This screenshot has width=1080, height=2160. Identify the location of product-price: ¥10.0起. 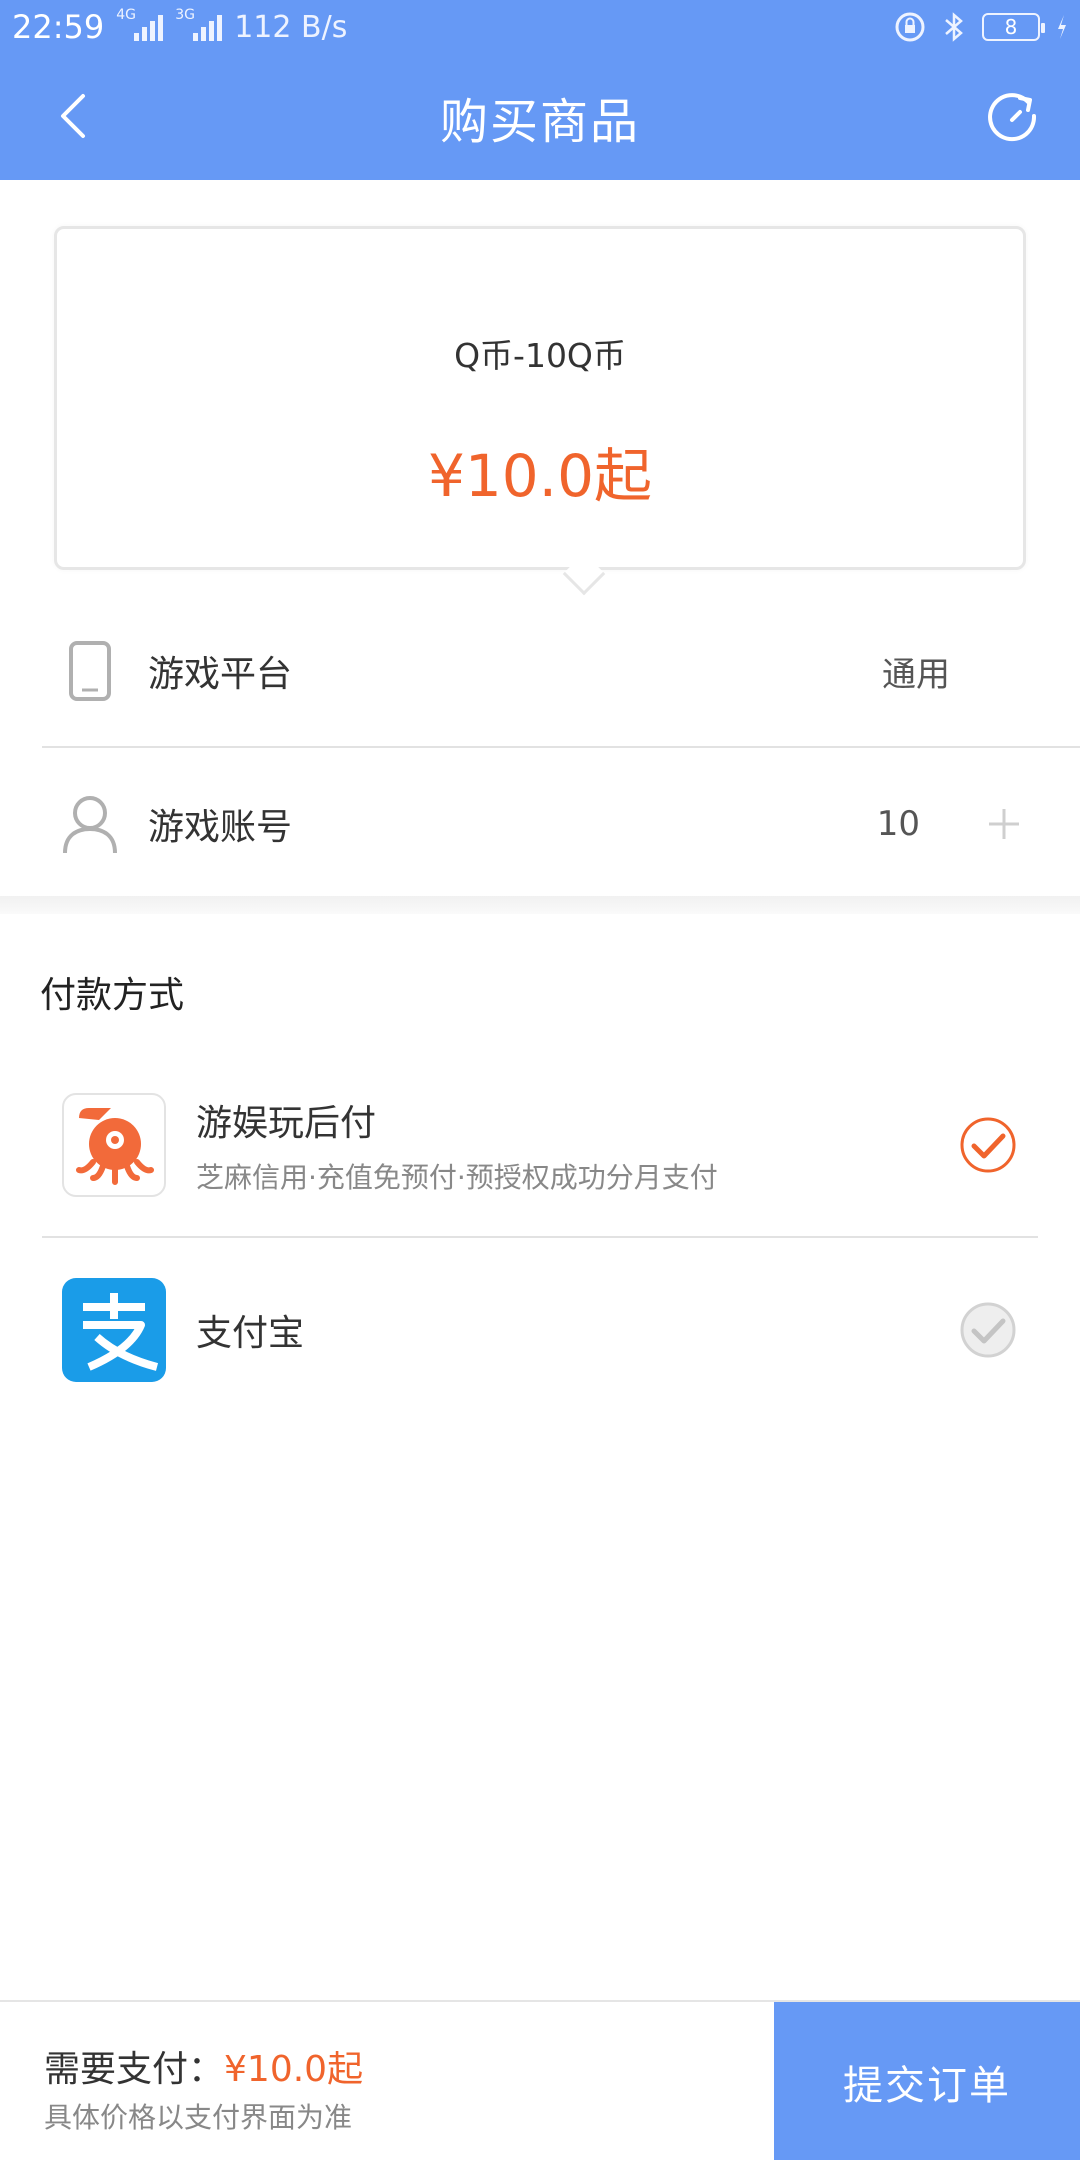
(540, 476).